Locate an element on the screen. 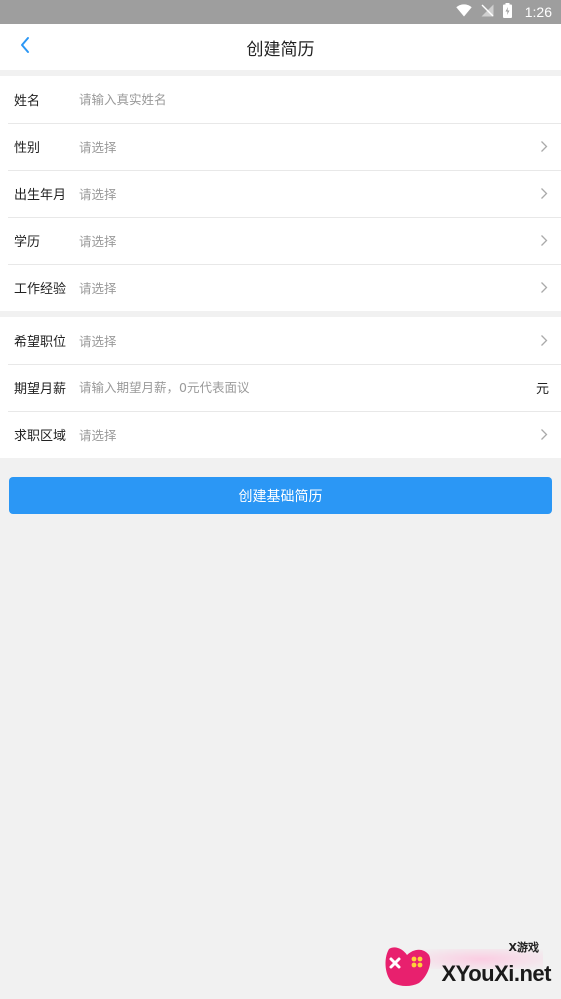  back-button is located at coordinates (25, 47).